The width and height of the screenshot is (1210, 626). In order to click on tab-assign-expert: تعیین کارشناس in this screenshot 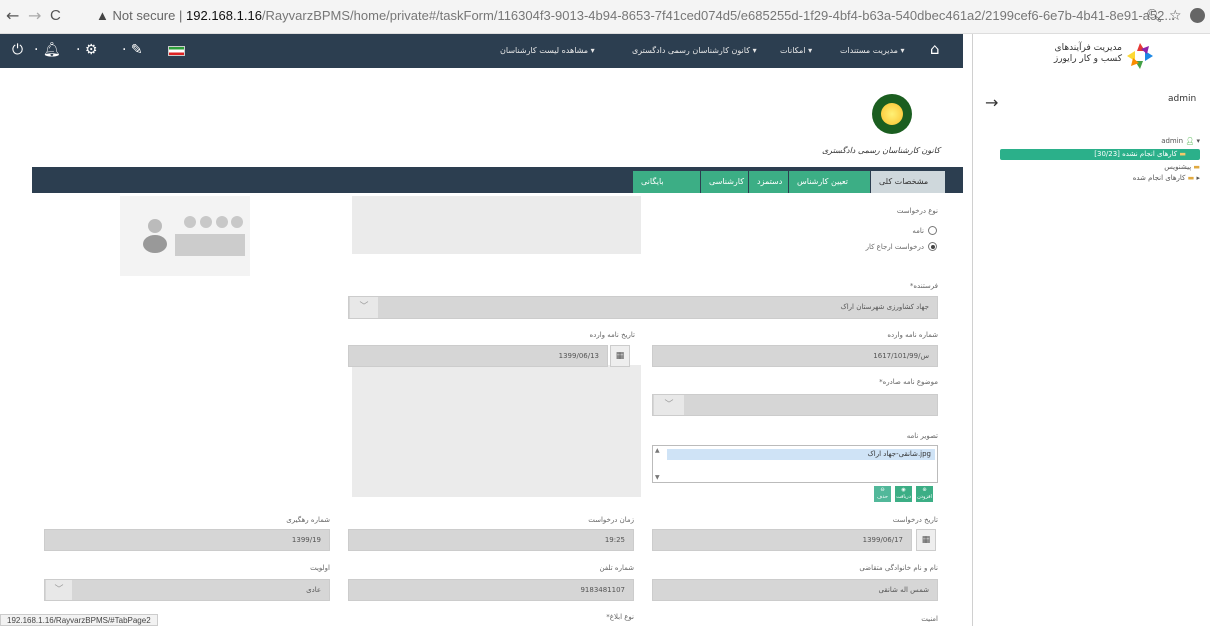, I will do `click(829, 182)`.